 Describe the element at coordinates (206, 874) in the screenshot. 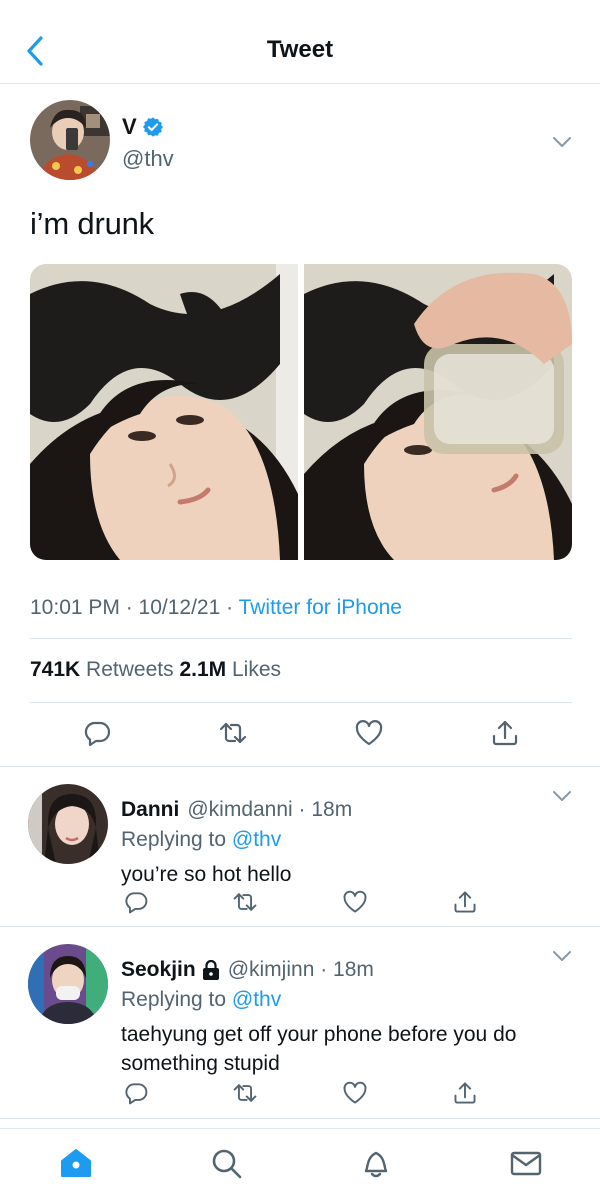

I see `reply-text: you’re so hot hello` at that location.